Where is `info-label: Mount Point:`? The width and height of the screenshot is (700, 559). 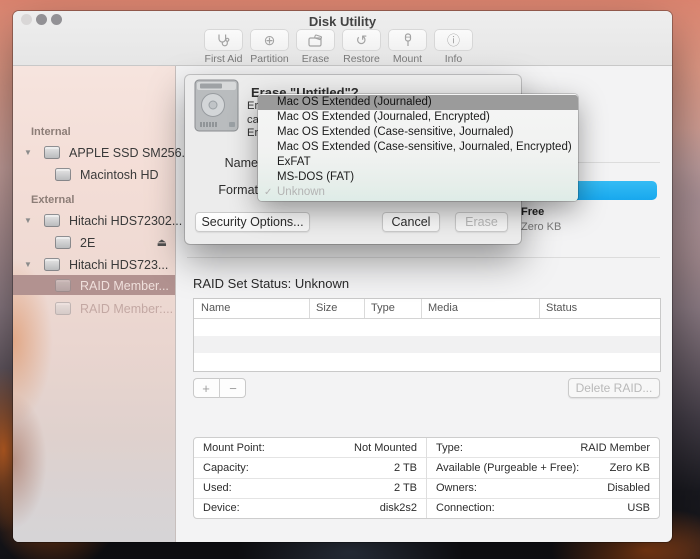 info-label: Mount Point: is located at coordinates (234, 447).